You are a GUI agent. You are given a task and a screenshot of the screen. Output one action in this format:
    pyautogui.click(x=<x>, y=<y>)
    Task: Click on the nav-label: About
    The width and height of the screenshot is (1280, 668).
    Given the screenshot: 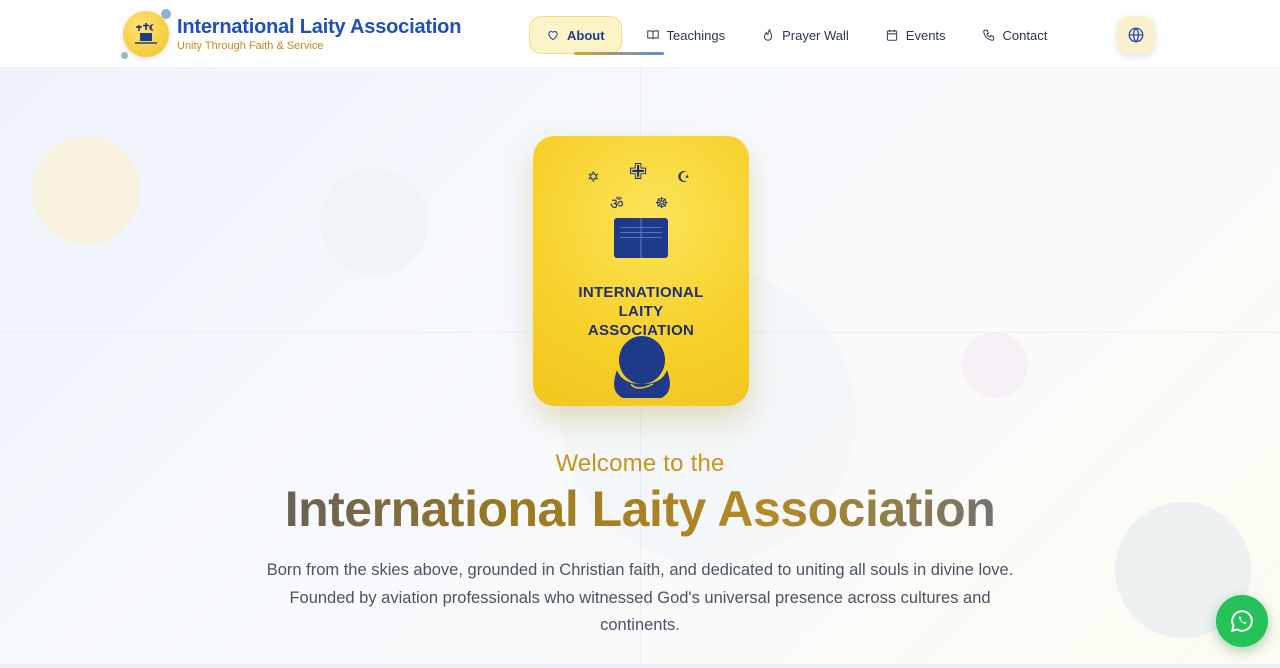 What is the action you would take?
    pyautogui.click(x=586, y=35)
    